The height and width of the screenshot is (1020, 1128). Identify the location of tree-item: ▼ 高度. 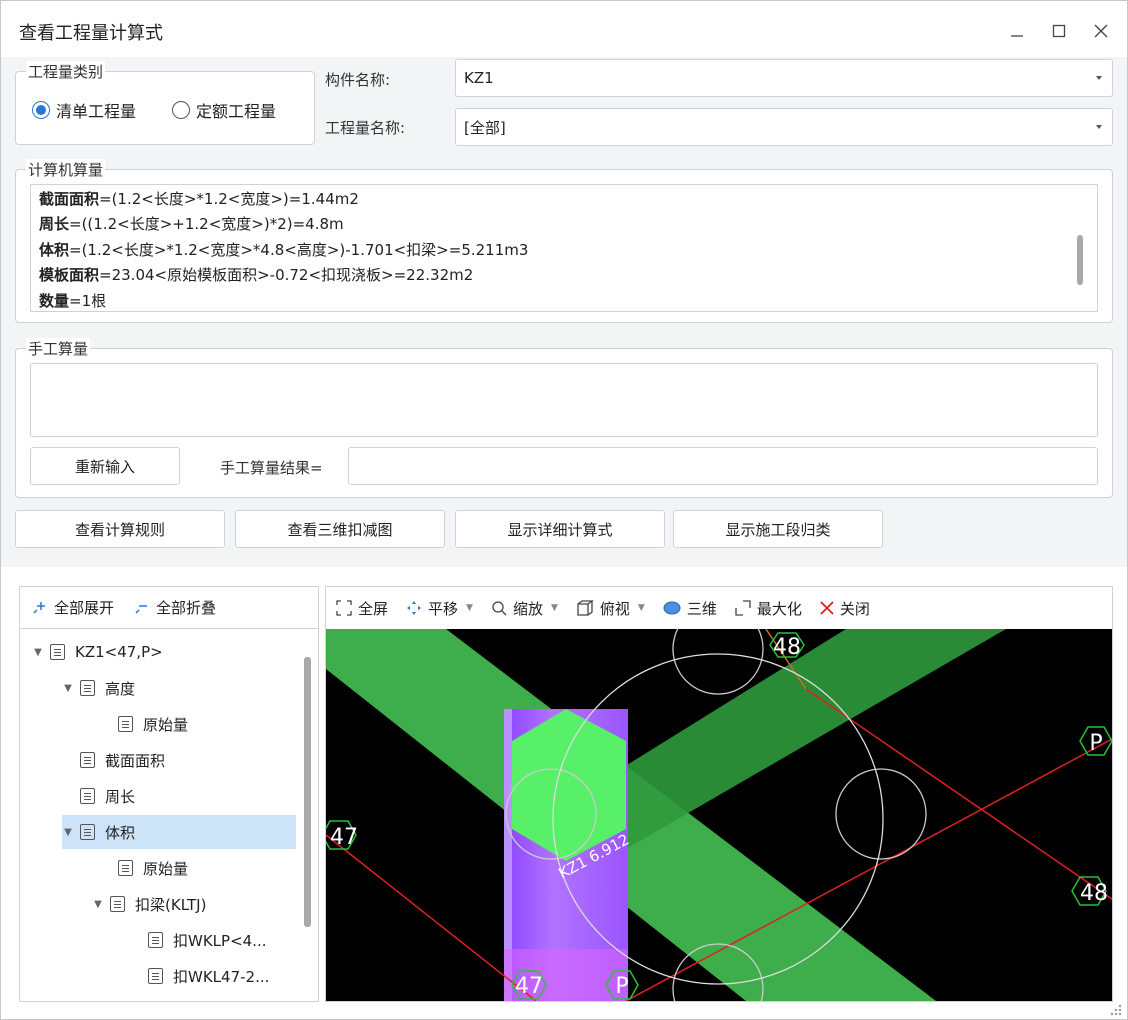
(98, 688).